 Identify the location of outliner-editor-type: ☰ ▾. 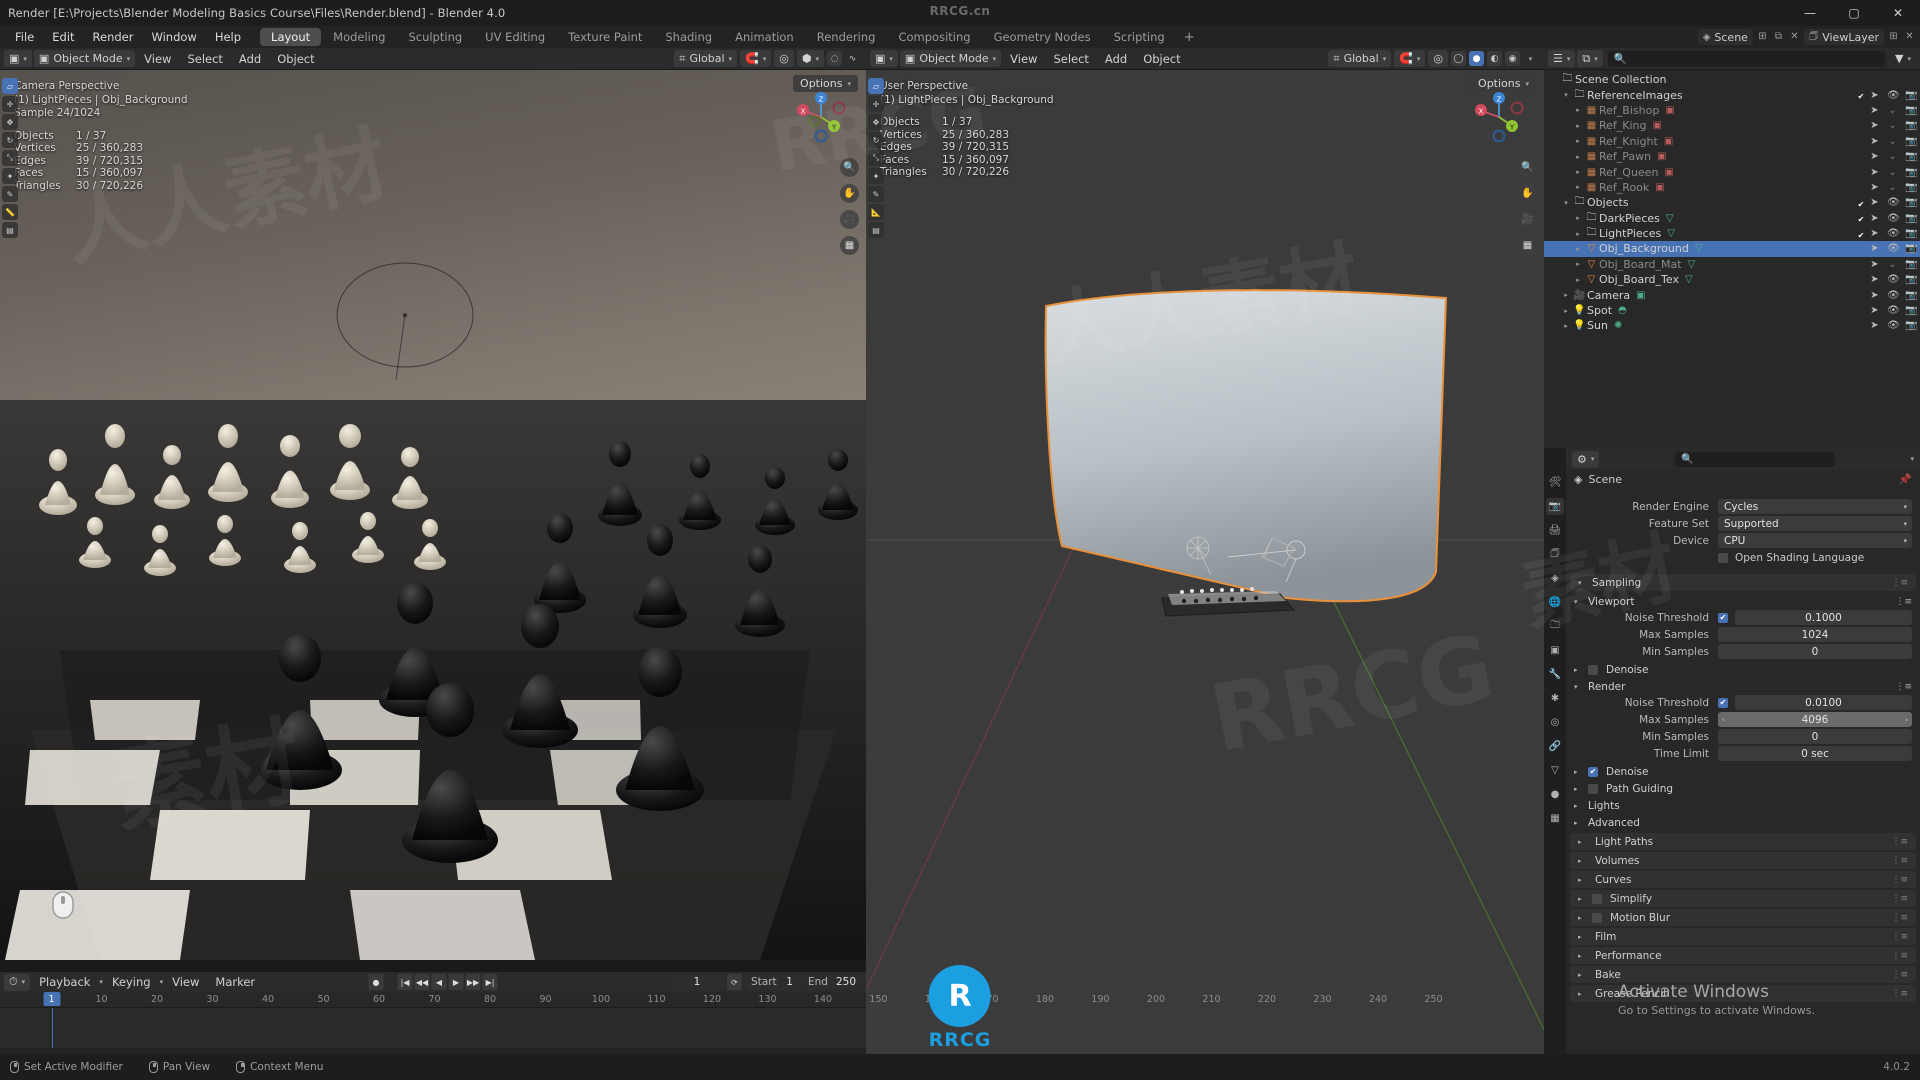
(1562, 58).